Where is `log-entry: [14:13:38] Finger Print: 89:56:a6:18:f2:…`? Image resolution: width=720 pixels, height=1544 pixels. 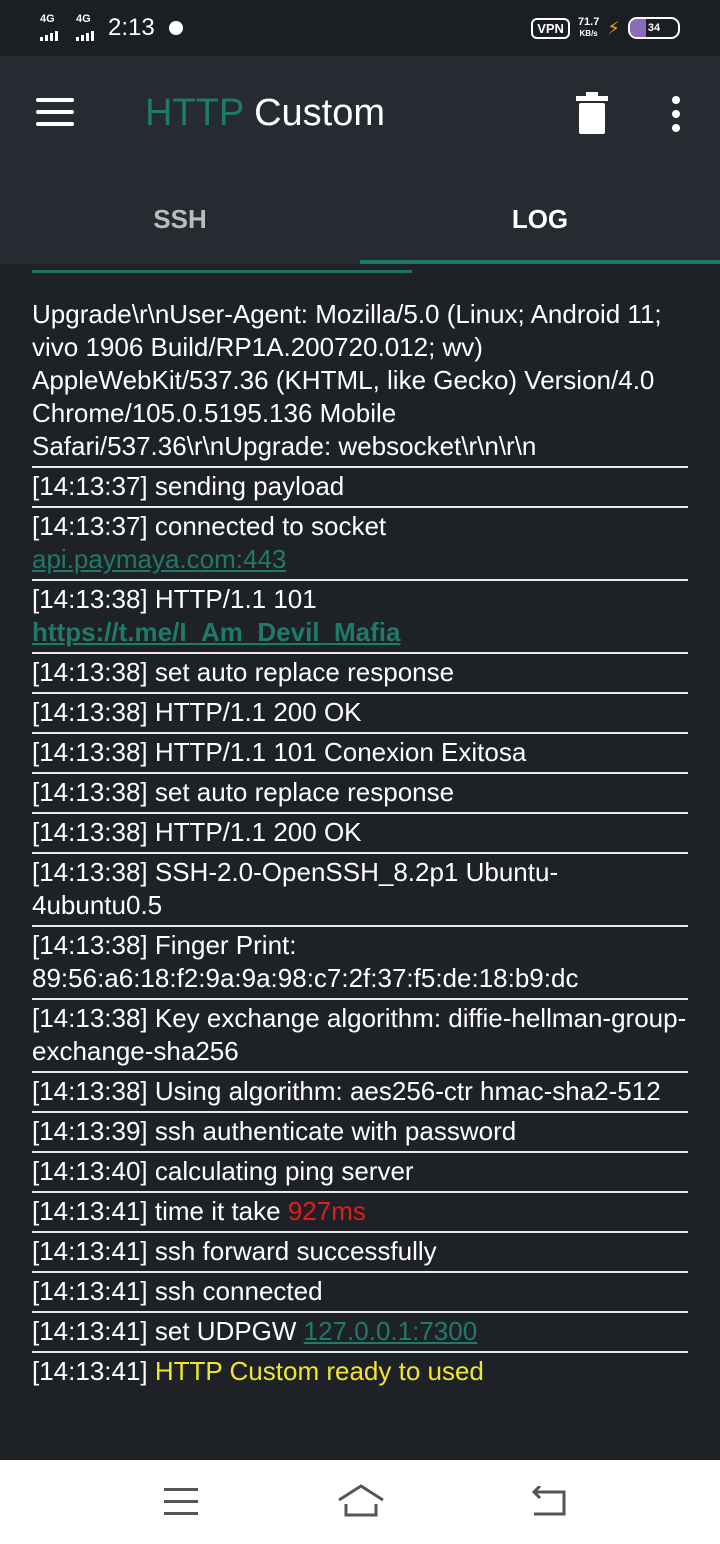
log-entry: [14:13:38] Finger Print: 89:56:a6:18:f2:… is located at coordinates (360, 963).